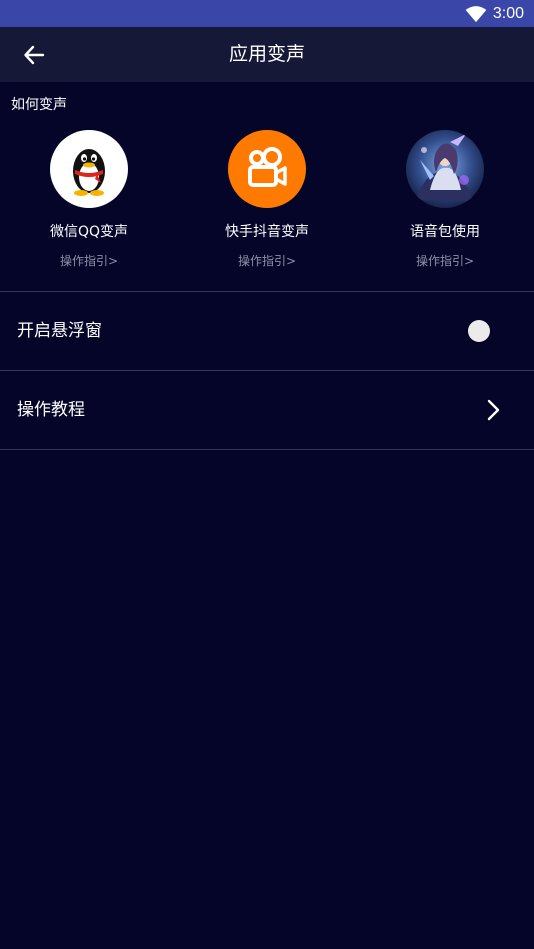 The height and width of the screenshot is (949, 534). Describe the element at coordinates (267, 331) in the screenshot. I see `floating-window-row: 开启悬浮窗` at that location.